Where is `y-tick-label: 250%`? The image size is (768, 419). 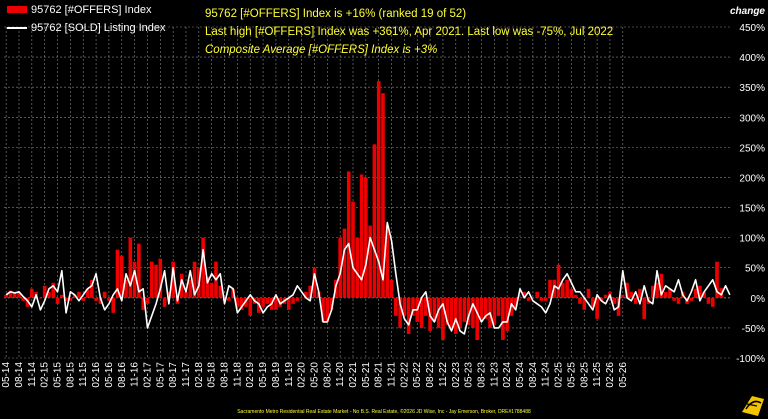 y-tick-label: 250% is located at coordinates (752, 148).